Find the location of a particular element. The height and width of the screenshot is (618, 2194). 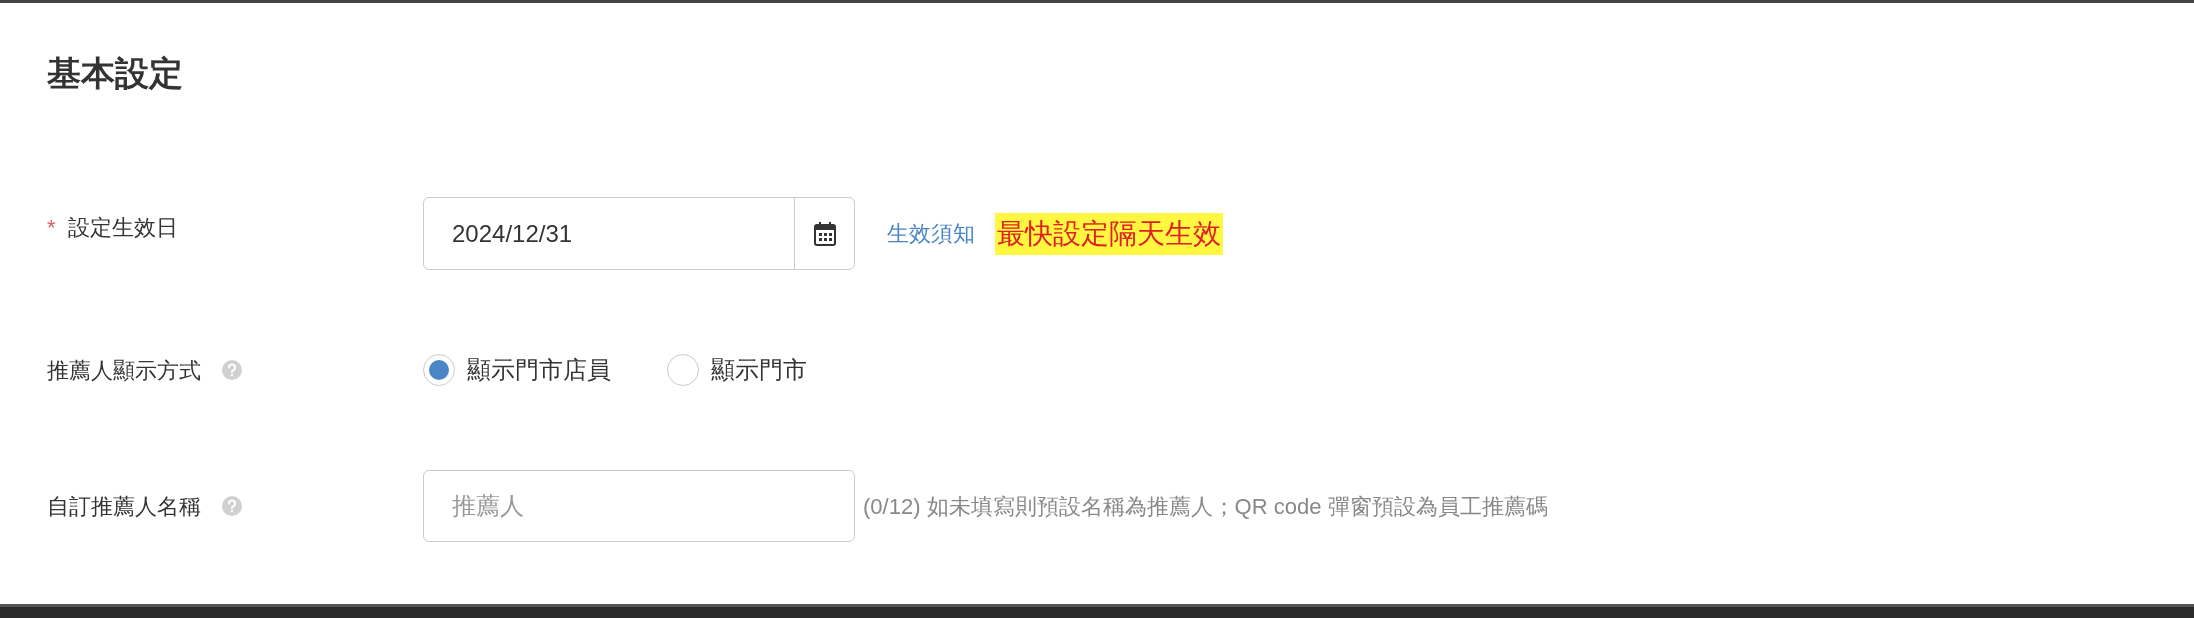

calendar-icon is located at coordinates (824, 233).